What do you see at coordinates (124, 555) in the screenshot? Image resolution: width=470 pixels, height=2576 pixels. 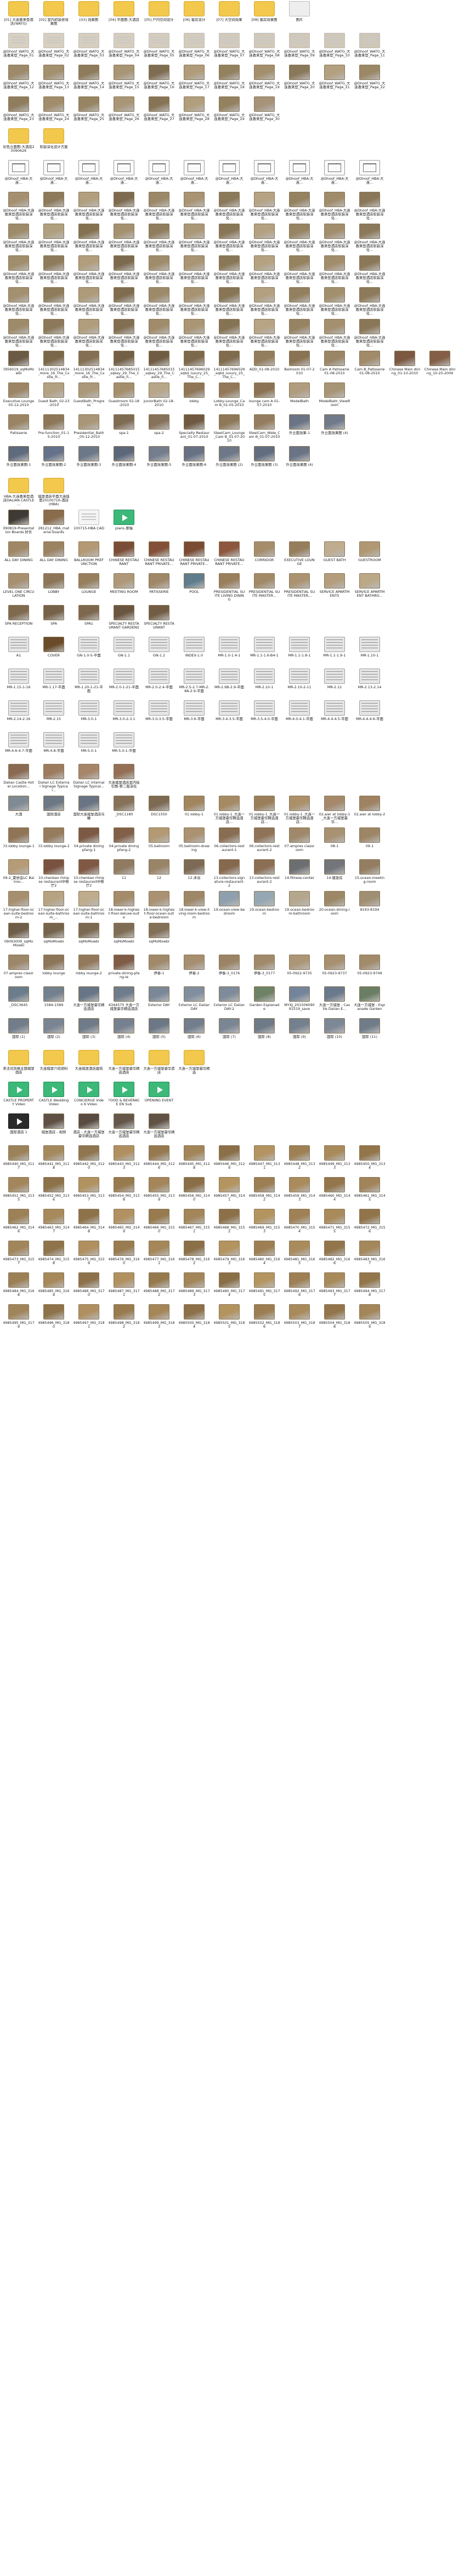 I see `file-item: CHINESE RESTAURANT` at bounding box center [124, 555].